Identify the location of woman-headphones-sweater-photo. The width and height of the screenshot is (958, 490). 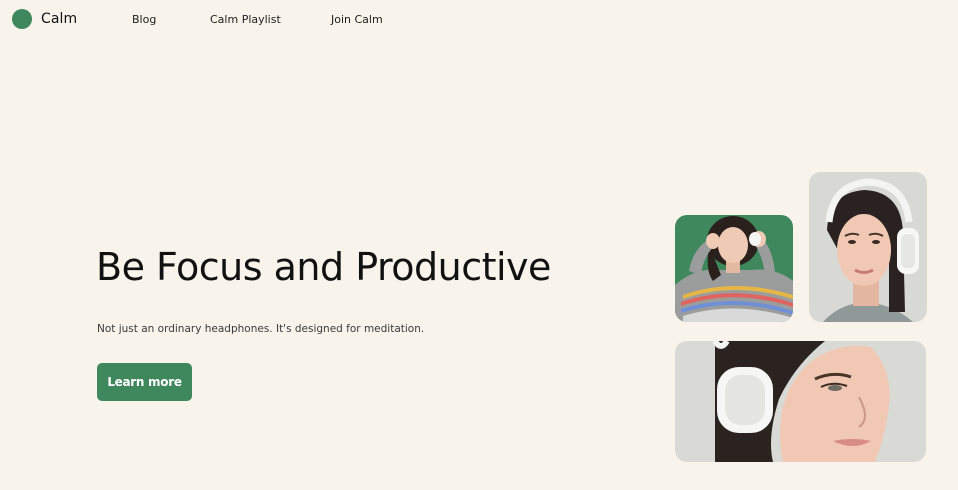
(734, 268).